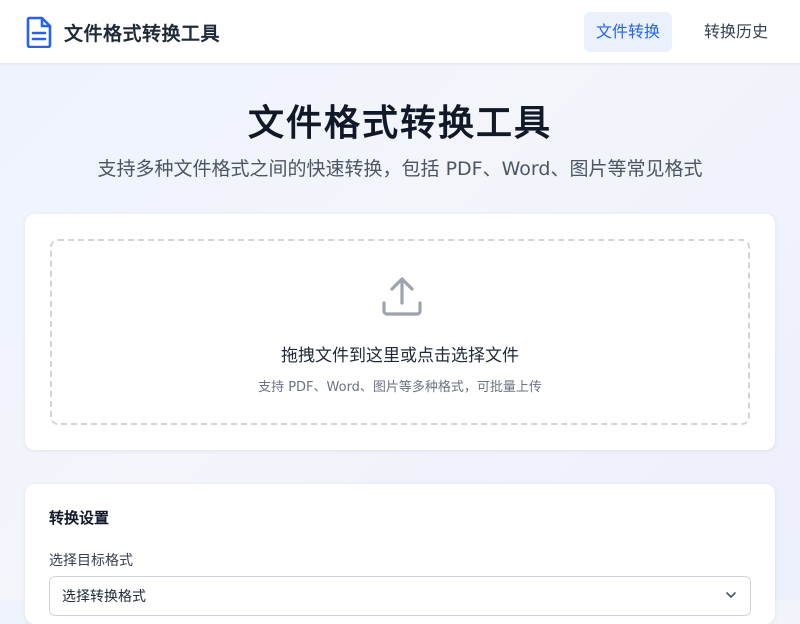 The image size is (800, 624). What do you see at coordinates (736, 32) in the screenshot?
I see `nav-convert-history: 转换历史` at bounding box center [736, 32].